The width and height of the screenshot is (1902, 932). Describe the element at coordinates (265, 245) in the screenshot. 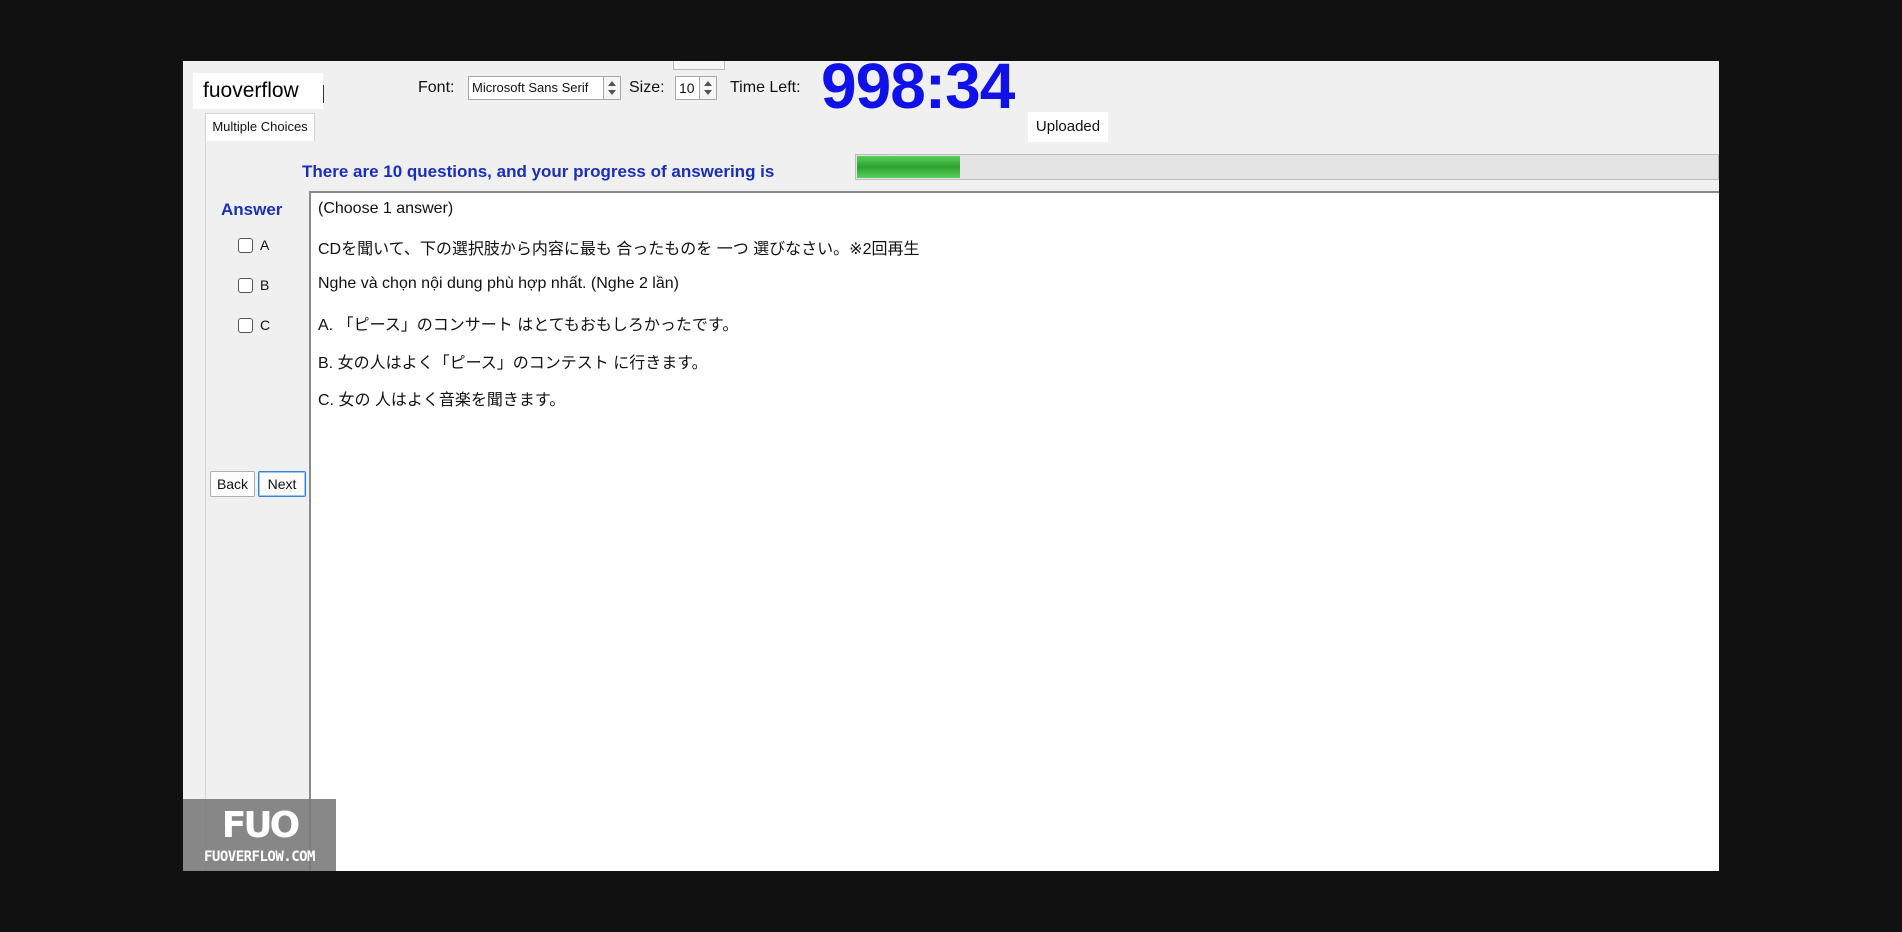

I see `answer-label-a: A` at that location.